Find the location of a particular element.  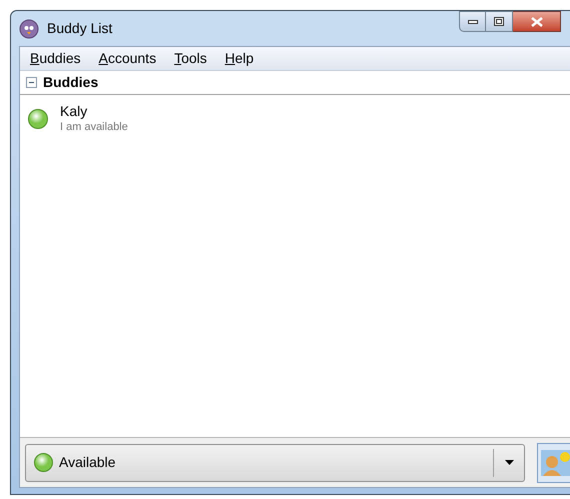

menu-item: Buddies is located at coordinates (55, 58).